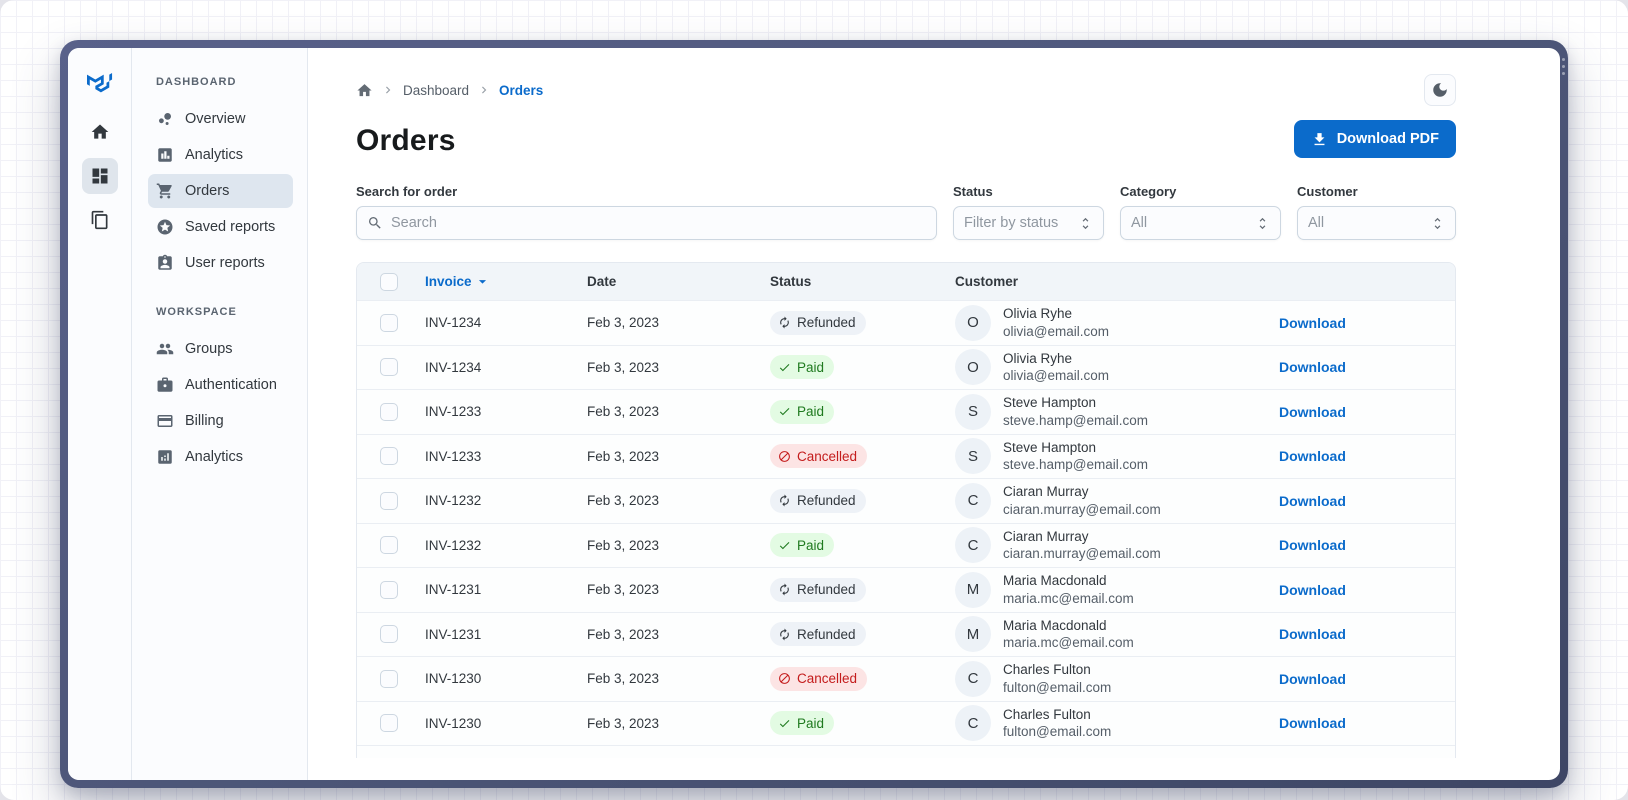 This screenshot has height=800, width=1628. Describe the element at coordinates (1055, 625) in the screenshot. I see `customer-name: Maria Macdonald` at that location.